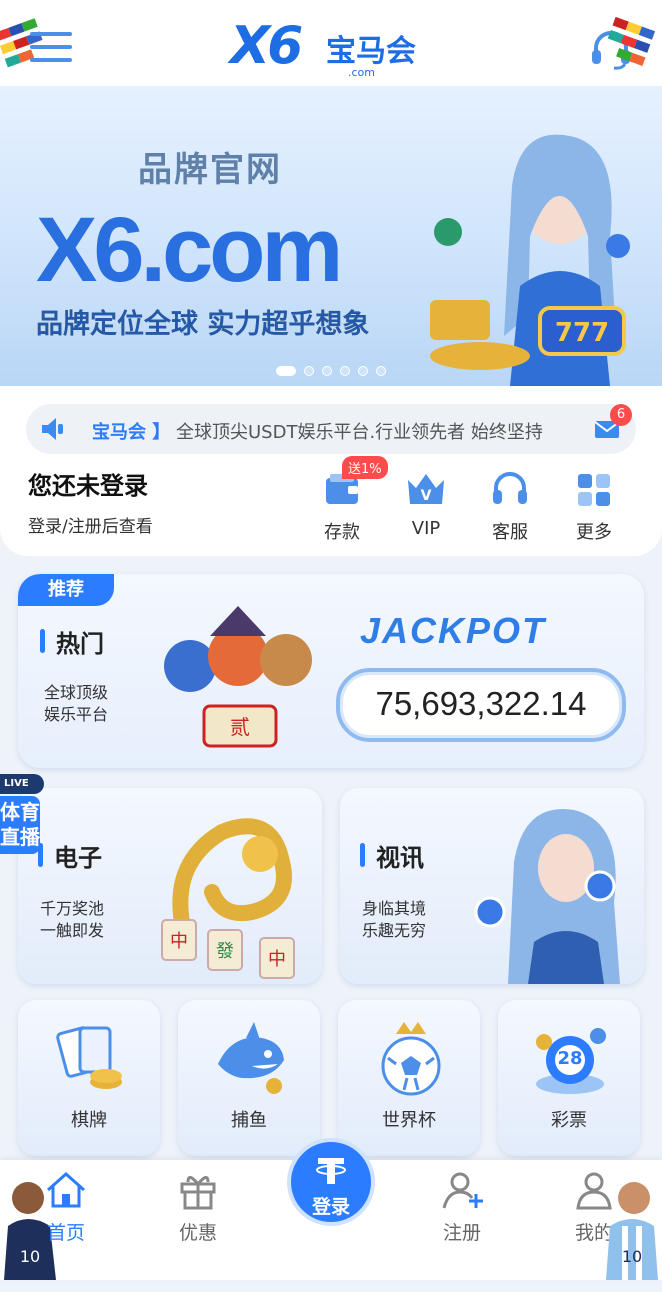 The height and width of the screenshot is (1292, 662). I want to click on sports-live-tab: LIVE 体育直播, so click(22, 838).